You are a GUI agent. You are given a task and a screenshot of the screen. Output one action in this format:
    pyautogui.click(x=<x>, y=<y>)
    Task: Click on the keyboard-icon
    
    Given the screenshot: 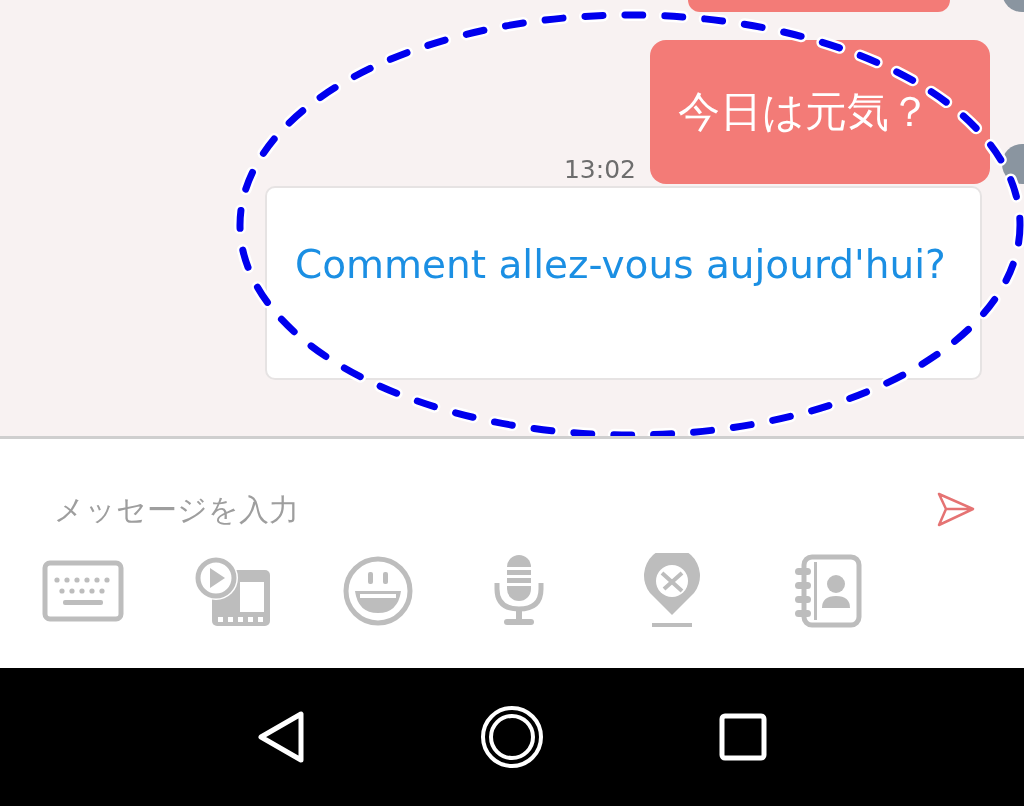 What is the action you would take?
    pyautogui.click(x=83, y=591)
    